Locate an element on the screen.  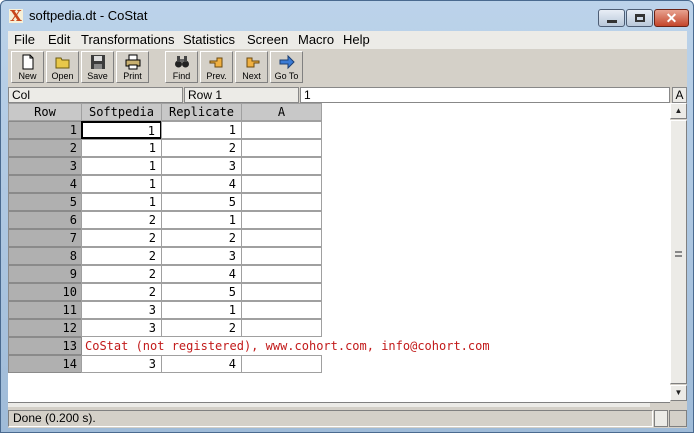
costat-app-icon: X is located at coordinates (16, 16).